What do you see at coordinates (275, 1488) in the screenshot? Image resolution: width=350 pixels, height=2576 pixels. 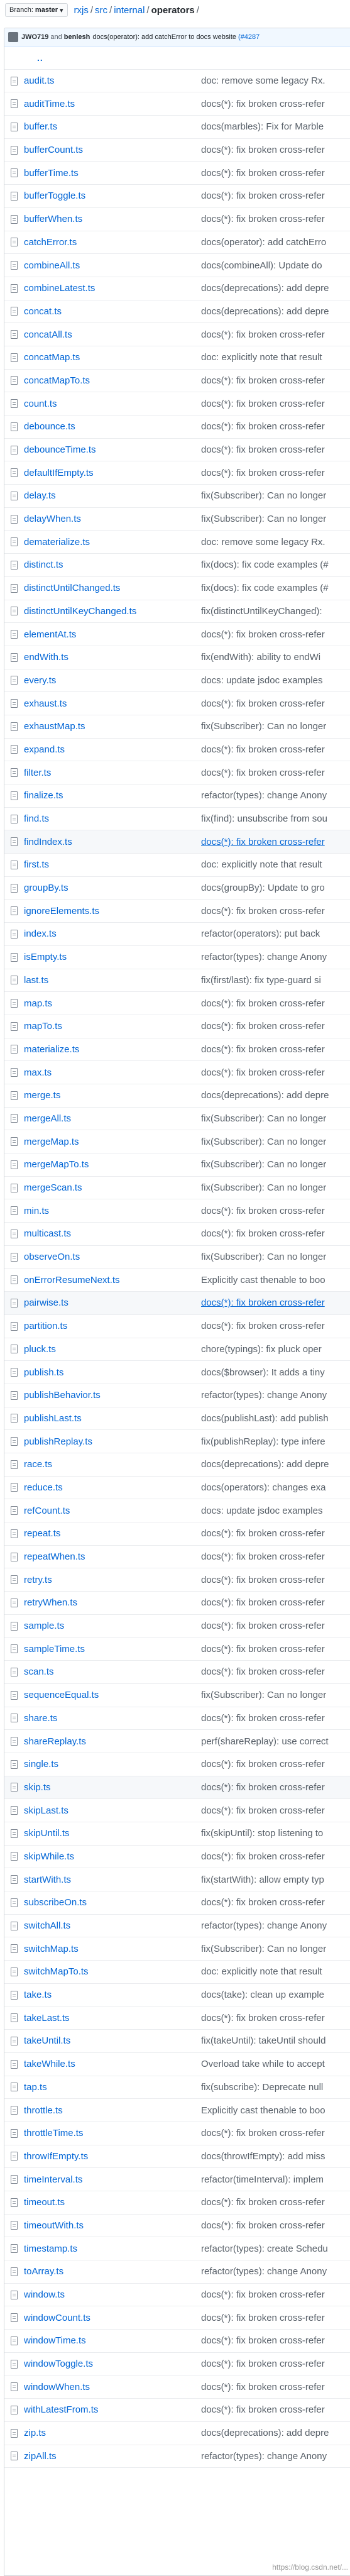 I see `commit-message-link: docs(operators): changes exa` at bounding box center [275, 1488].